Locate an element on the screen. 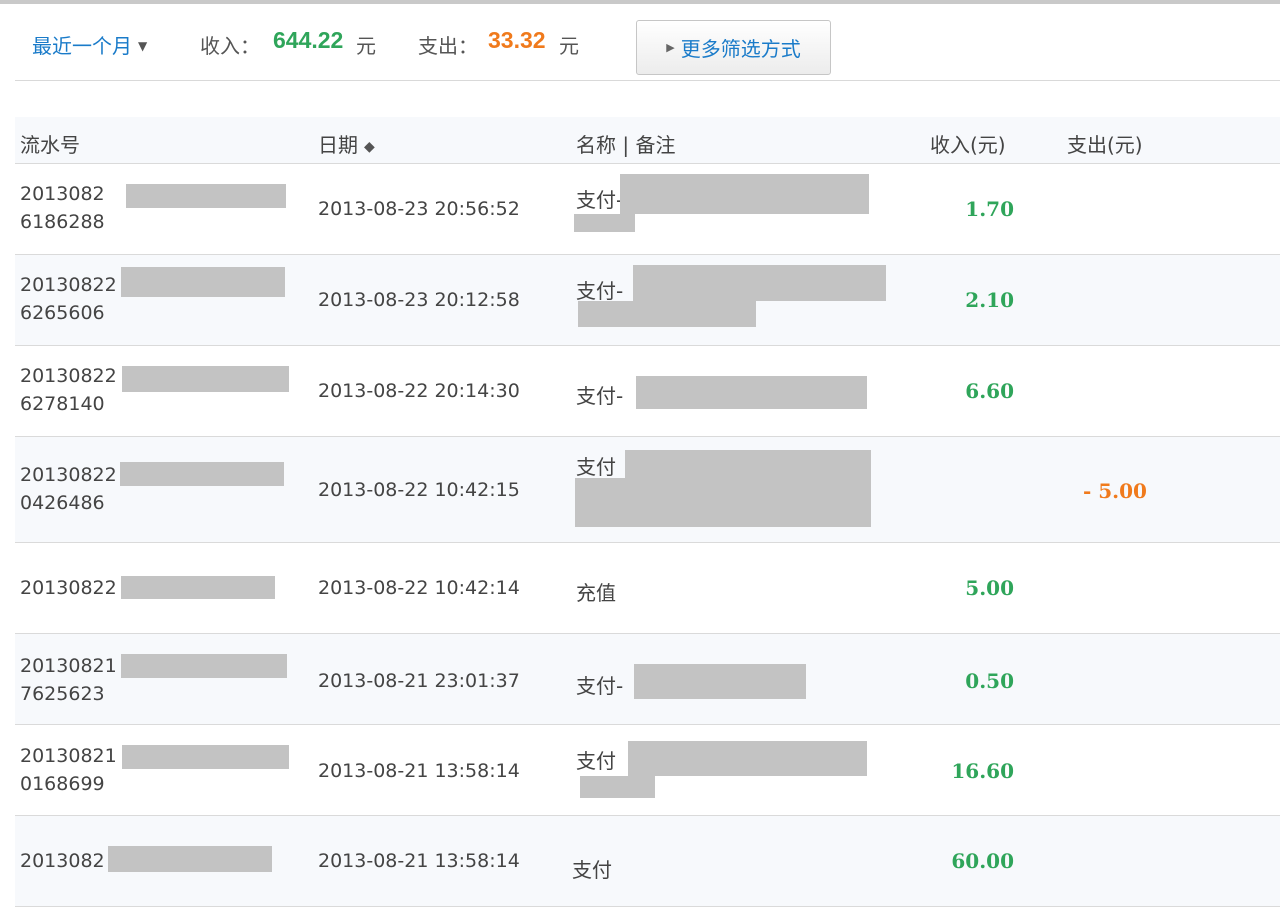 The image size is (1280, 908). header-serial: 流水号 is located at coordinates (50, 145).